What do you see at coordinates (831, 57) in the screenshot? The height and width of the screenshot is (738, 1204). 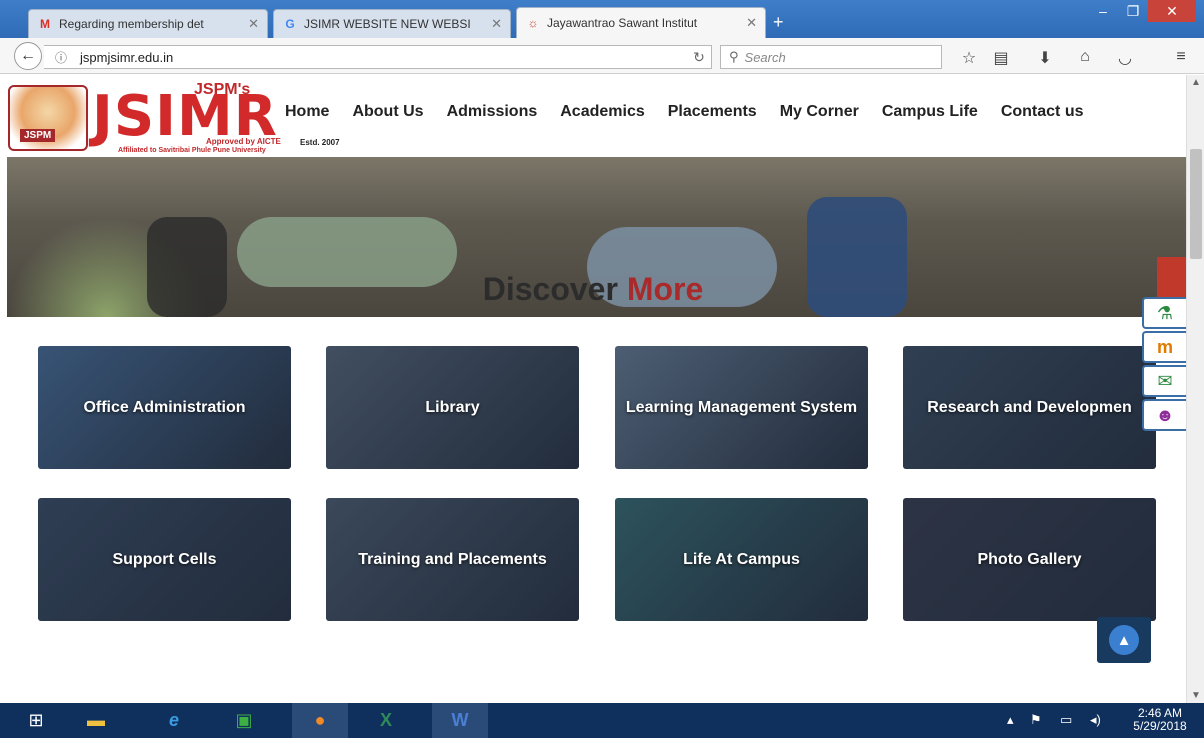 I see `search-input: ⚲ Search` at bounding box center [831, 57].